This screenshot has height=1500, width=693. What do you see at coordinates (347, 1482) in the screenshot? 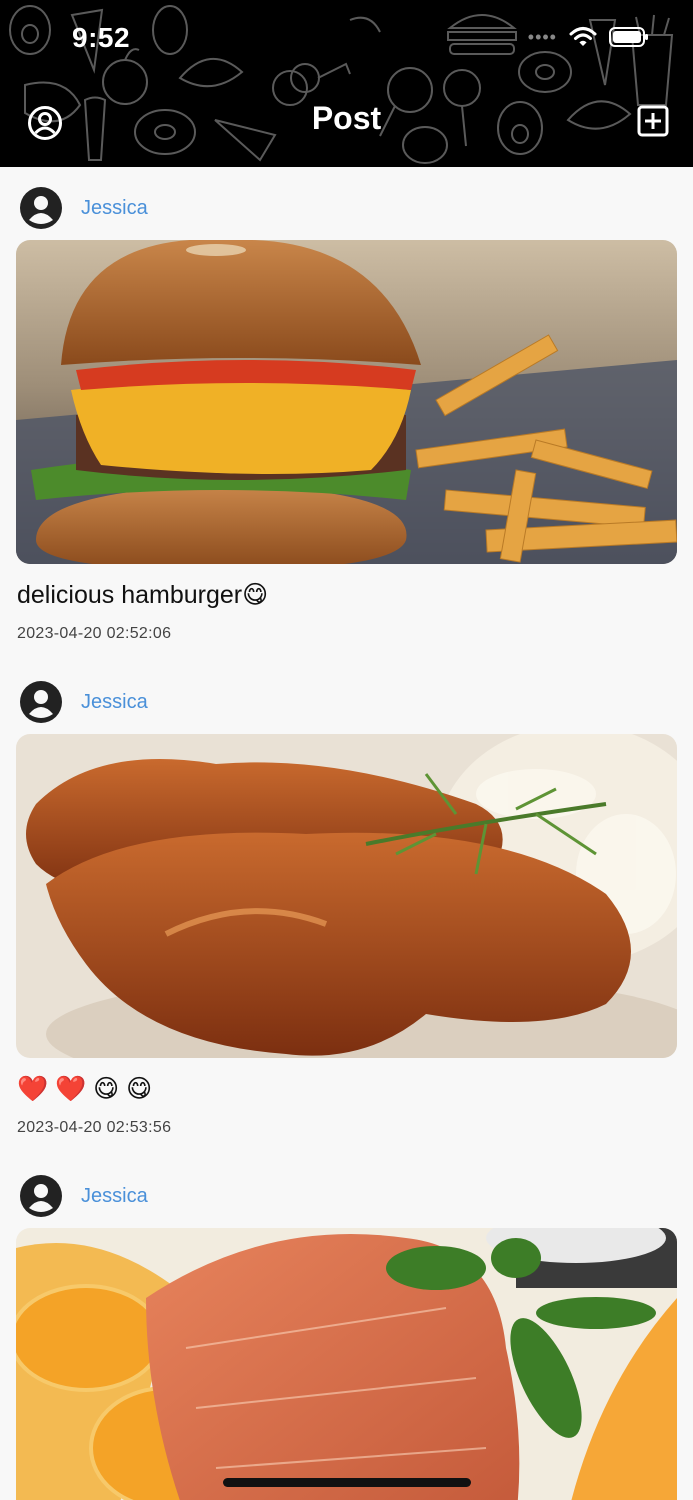
I see `home-indicator` at bounding box center [347, 1482].